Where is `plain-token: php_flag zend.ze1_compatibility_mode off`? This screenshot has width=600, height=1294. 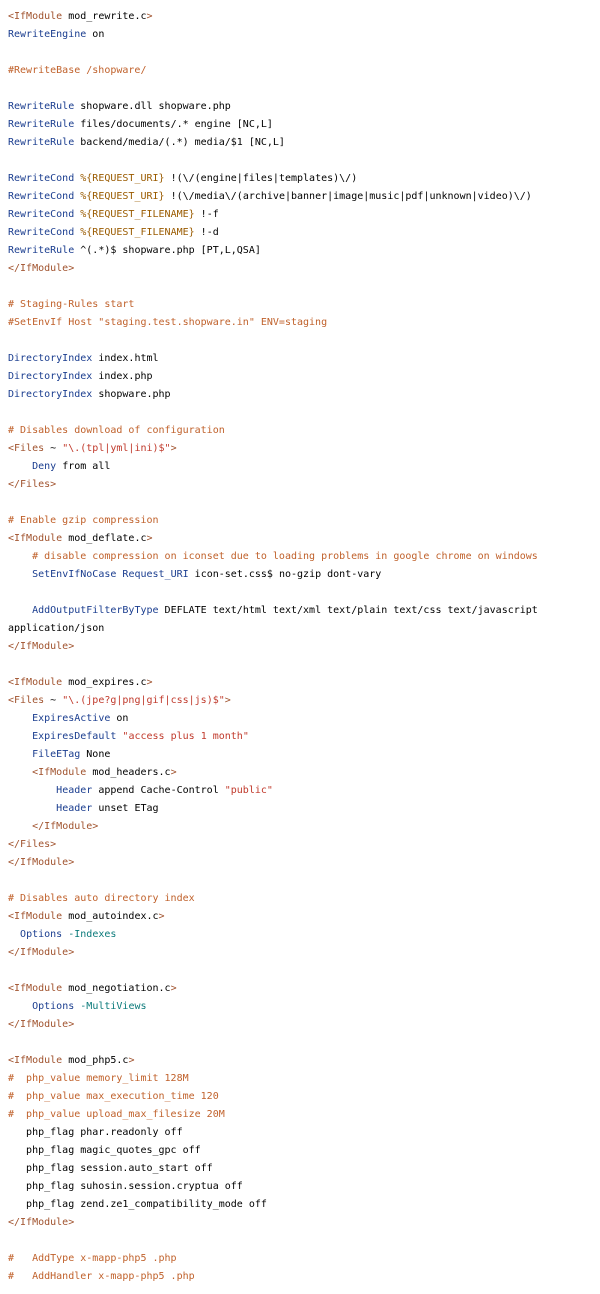 plain-token: php_flag zend.ze1_compatibility_mode off is located at coordinates (137, 1204).